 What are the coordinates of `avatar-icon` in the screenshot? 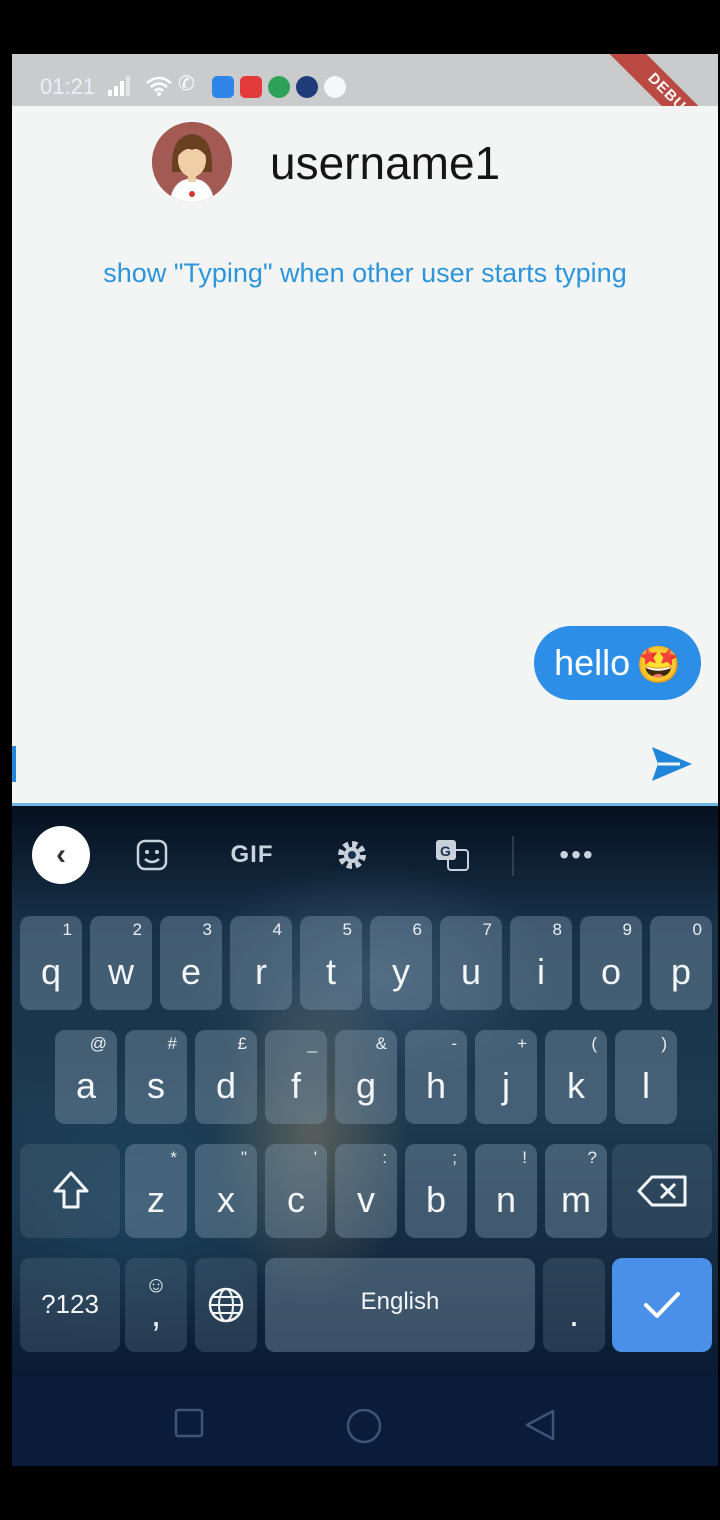 It's located at (192, 162).